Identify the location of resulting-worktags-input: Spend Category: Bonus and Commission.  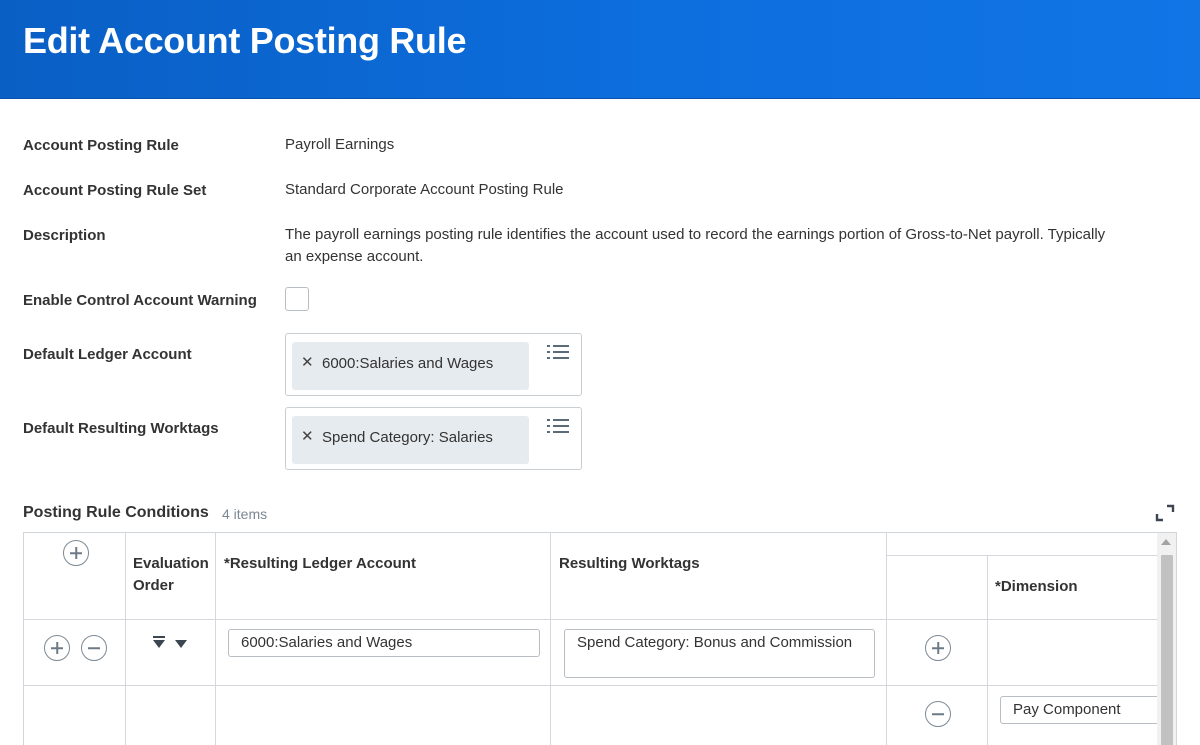
(719, 653).